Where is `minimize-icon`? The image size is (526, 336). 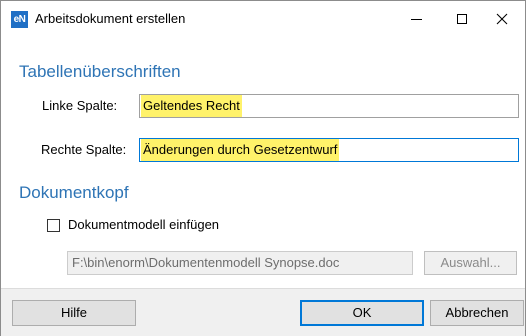
minimize-icon is located at coordinates (416, 19).